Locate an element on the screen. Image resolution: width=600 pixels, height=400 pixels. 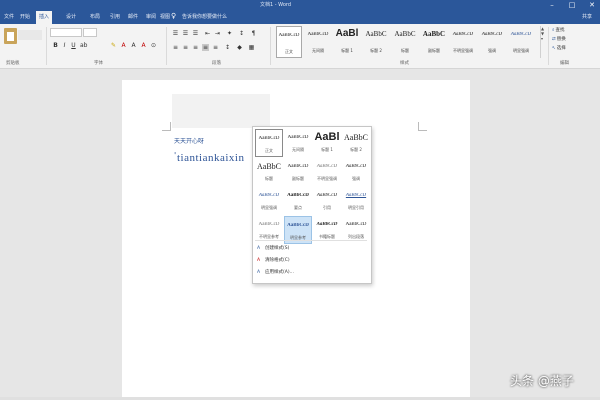
multilevel-list-icon: ☰ is located at coordinates (195, 33).